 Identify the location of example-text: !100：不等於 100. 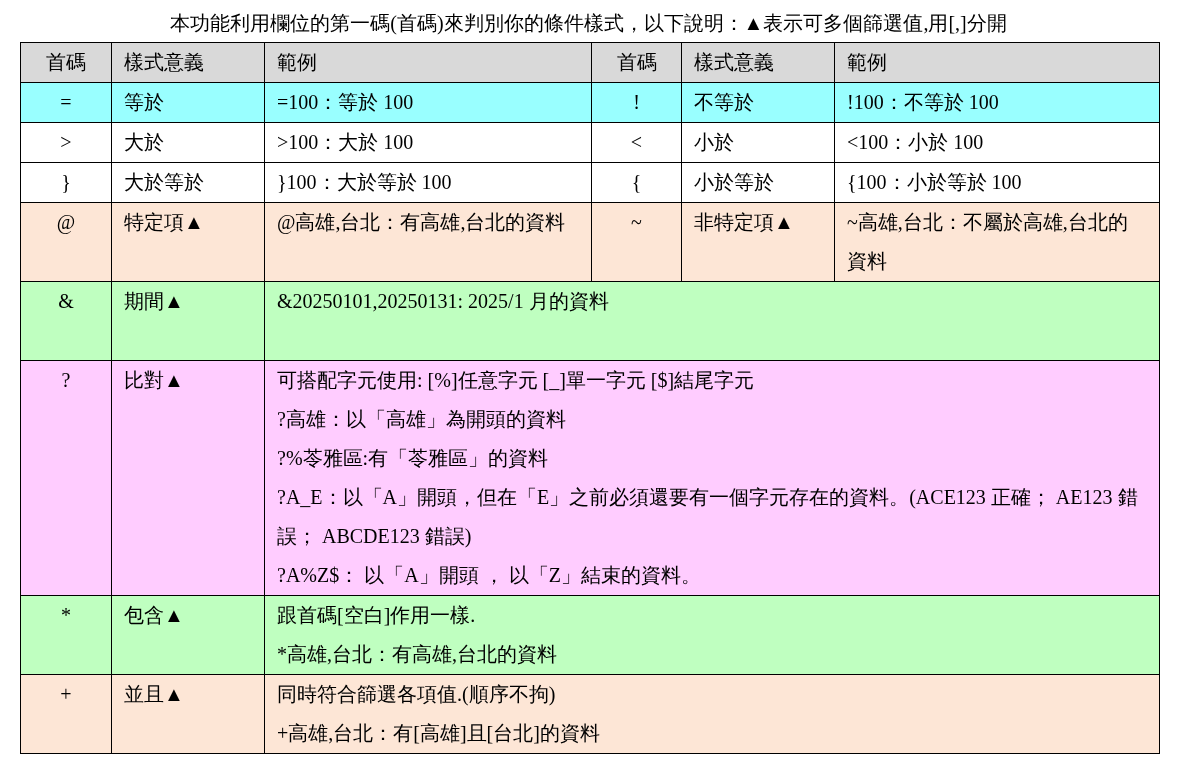
(923, 102).